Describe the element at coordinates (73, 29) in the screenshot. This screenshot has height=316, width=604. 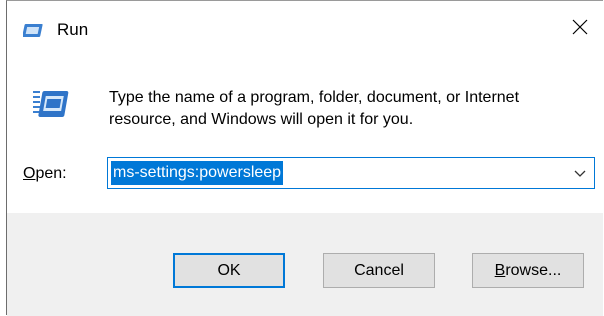
I see `window-title: Run` at that location.